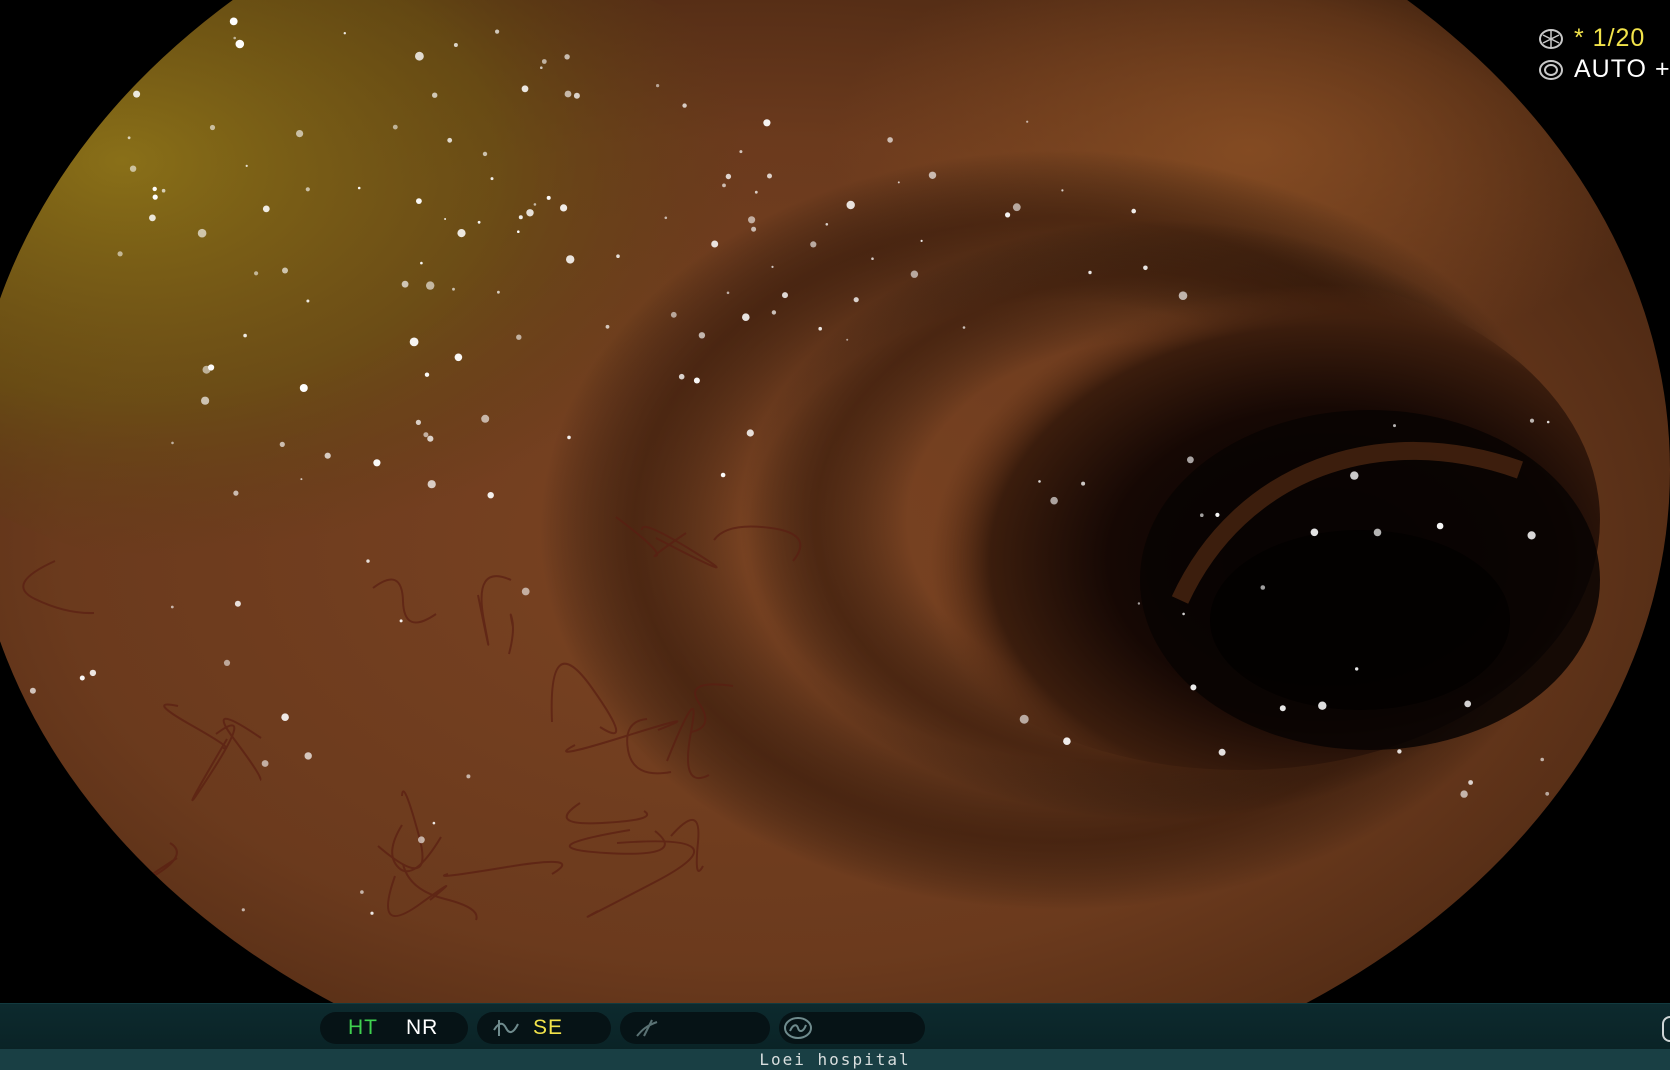  Describe the element at coordinates (1622, 69) in the screenshot. I see `exposure-value: AUTO +` at that location.